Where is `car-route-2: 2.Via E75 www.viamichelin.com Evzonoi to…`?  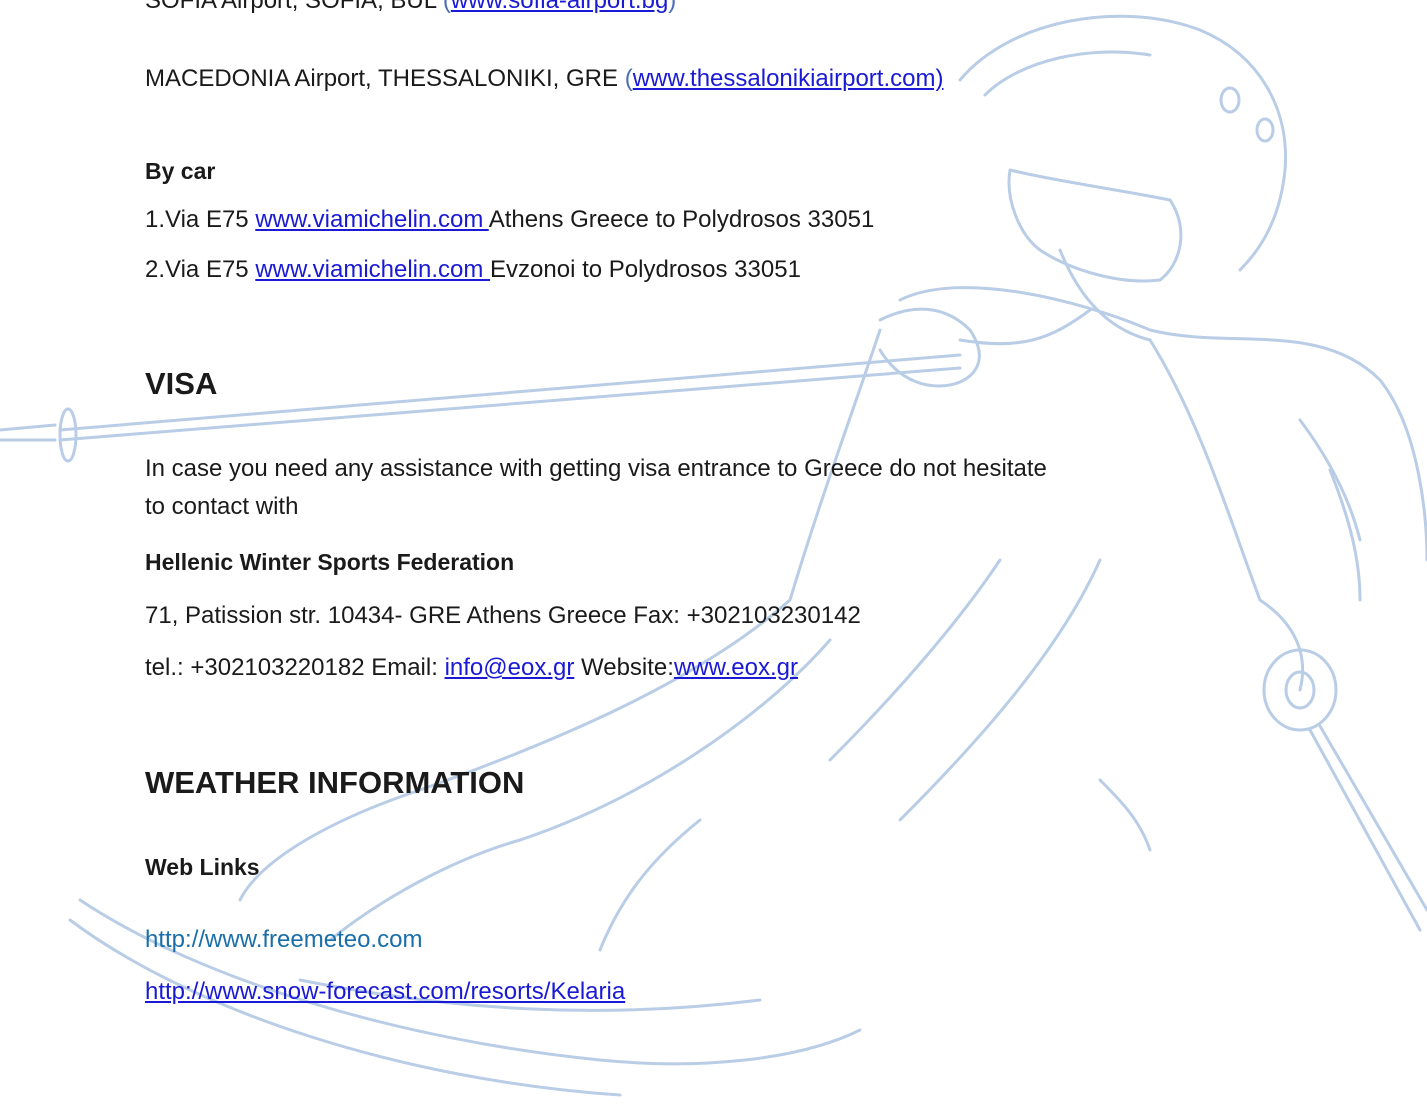
car-route-2: 2.Via E75 www.viamichelin.com Evzonoi to… is located at coordinates (473, 270).